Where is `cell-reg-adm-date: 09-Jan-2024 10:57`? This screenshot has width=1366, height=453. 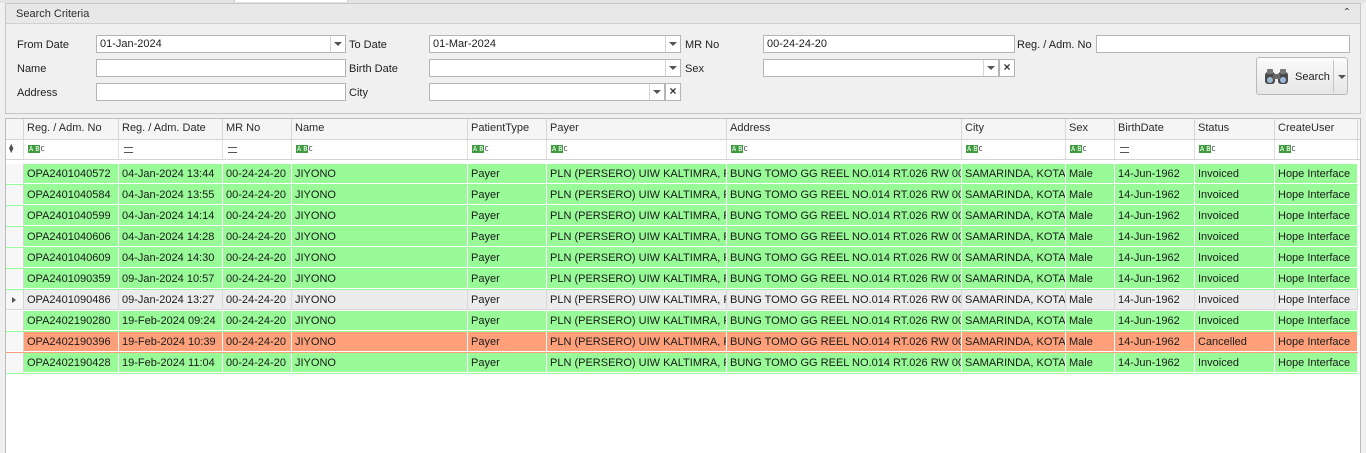 cell-reg-adm-date: 09-Jan-2024 10:57 is located at coordinates (171, 279).